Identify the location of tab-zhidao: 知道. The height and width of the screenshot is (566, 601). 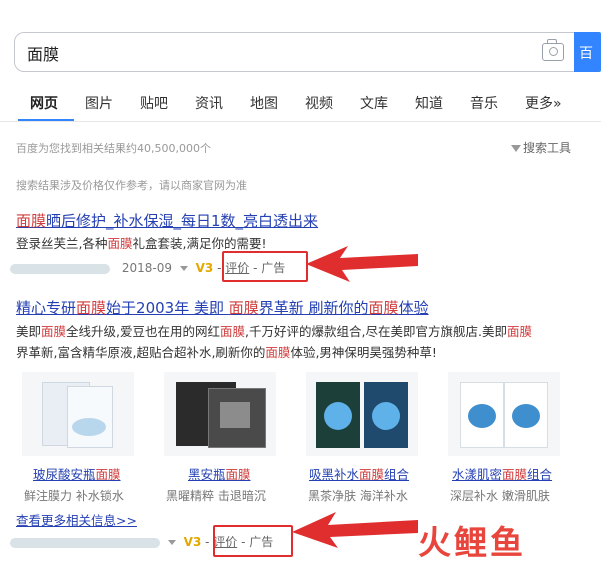
(429, 103).